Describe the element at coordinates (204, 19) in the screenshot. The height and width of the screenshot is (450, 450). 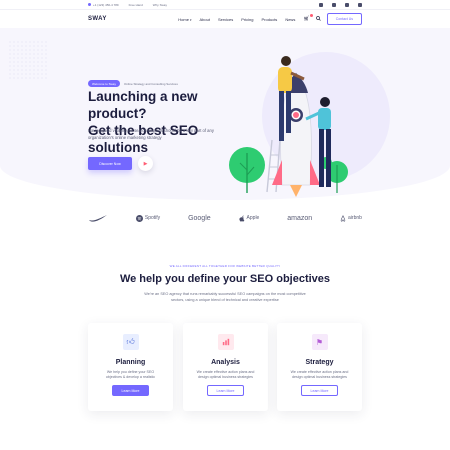
I see `nav-about: About` at that location.